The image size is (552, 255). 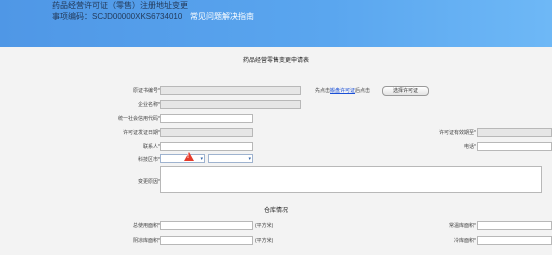 I want to click on page-title: 药品经营许可证（零售）注册地址变更, so click(x=120, y=5).